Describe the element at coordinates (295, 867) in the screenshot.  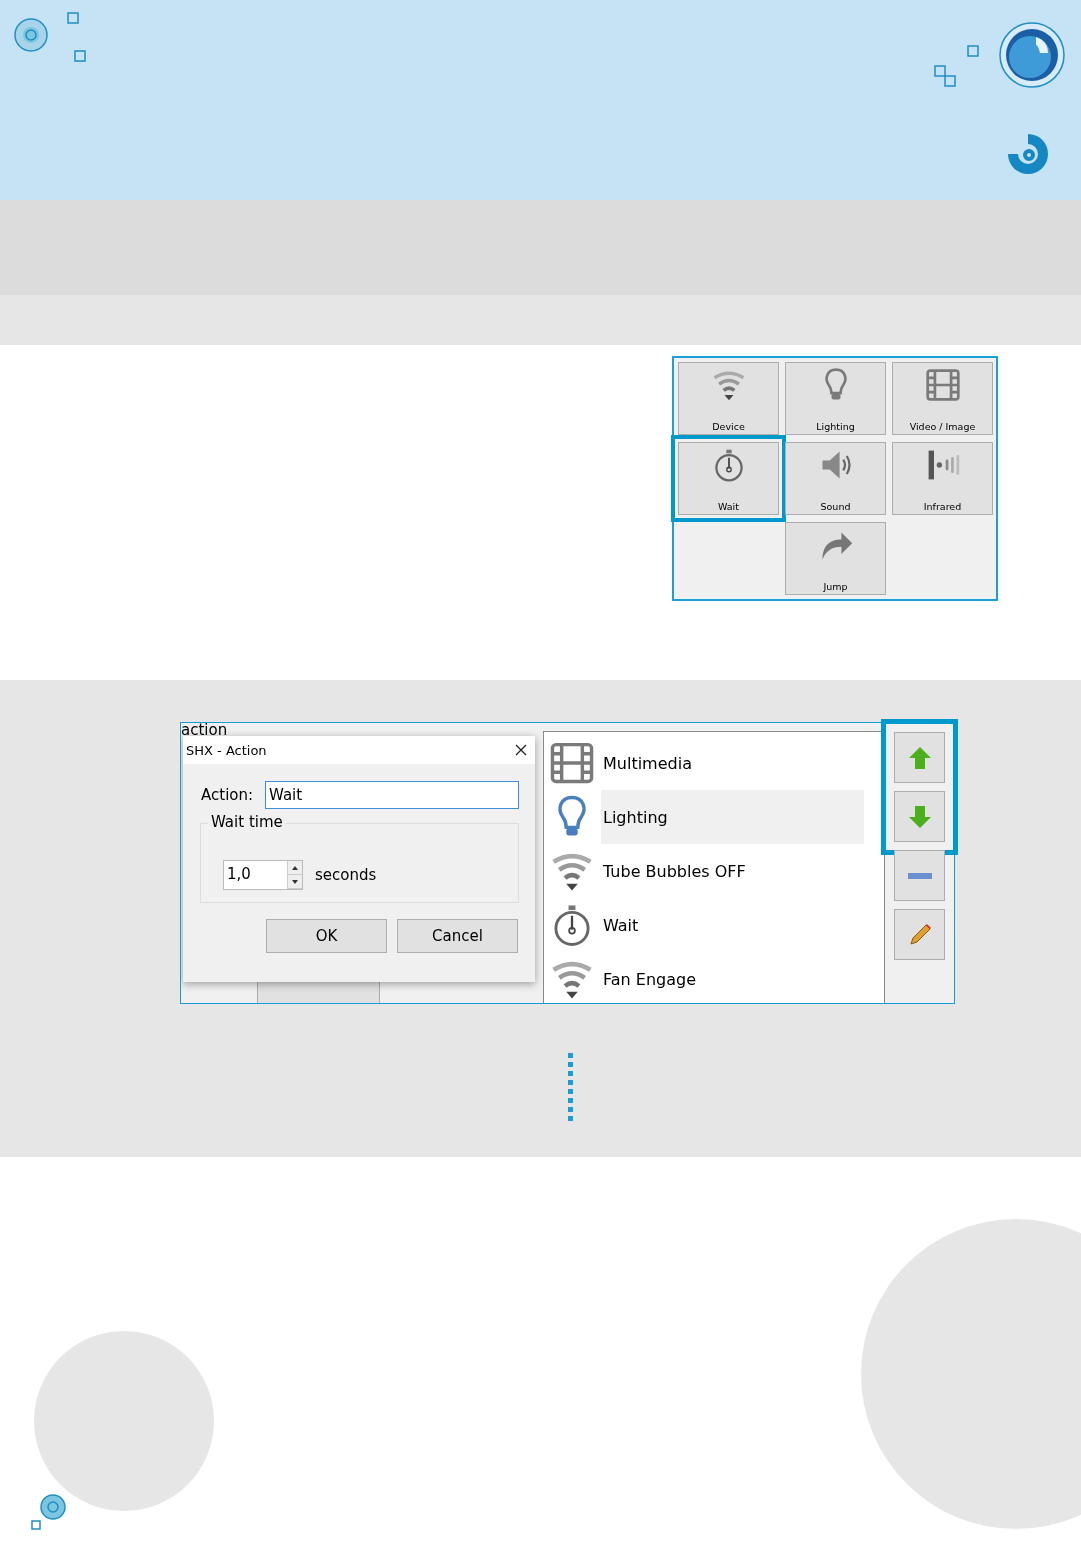
I see `spin-up-icon` at that location.